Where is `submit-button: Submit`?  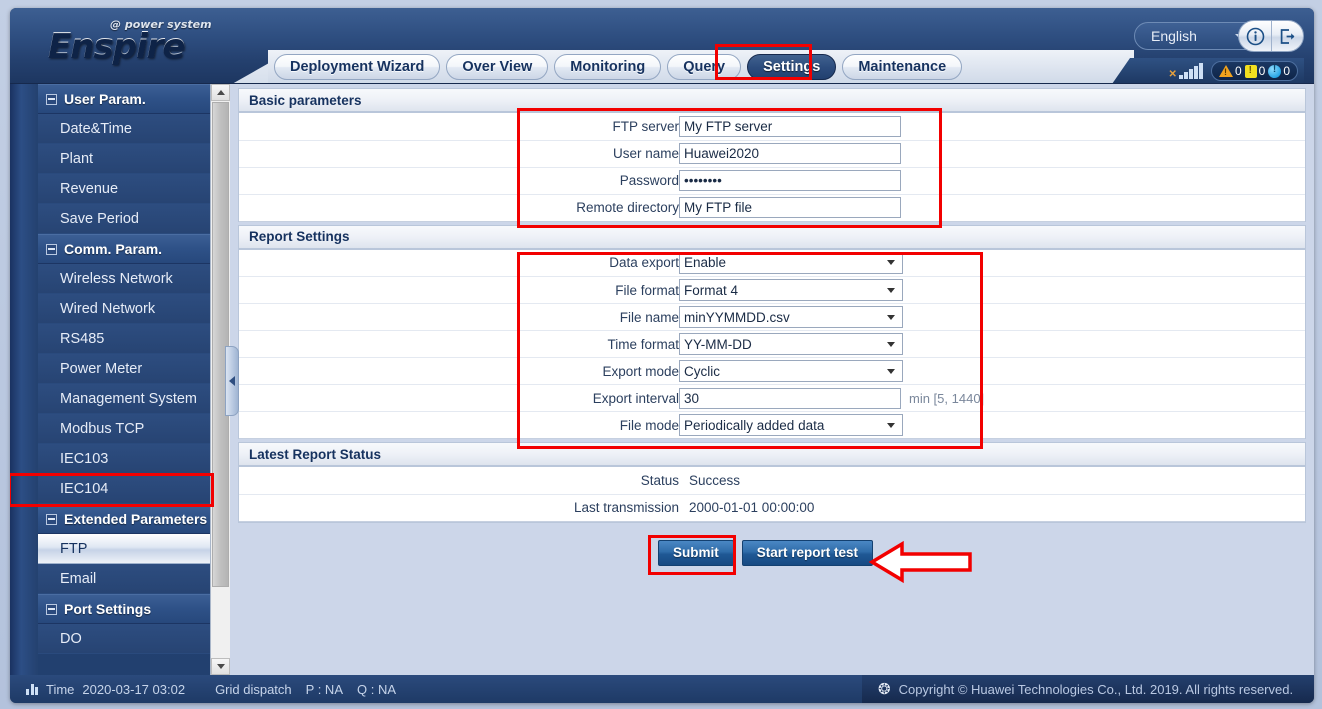 submit-button: Submit is located at coordinates (696, 552).